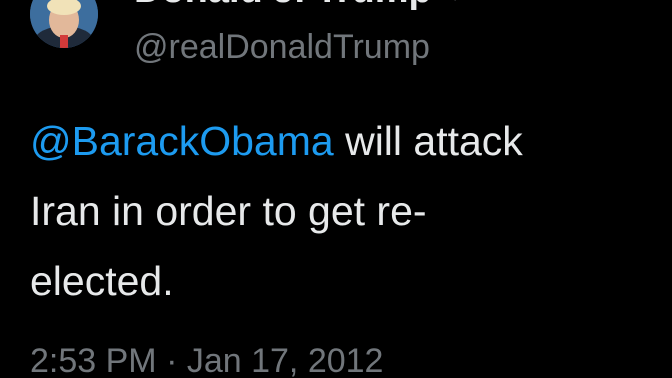 The image size is (672, 378). I want to click on tweet-timestamp: 2:53 PM · Jan 17, 2012, so click(206, 359).